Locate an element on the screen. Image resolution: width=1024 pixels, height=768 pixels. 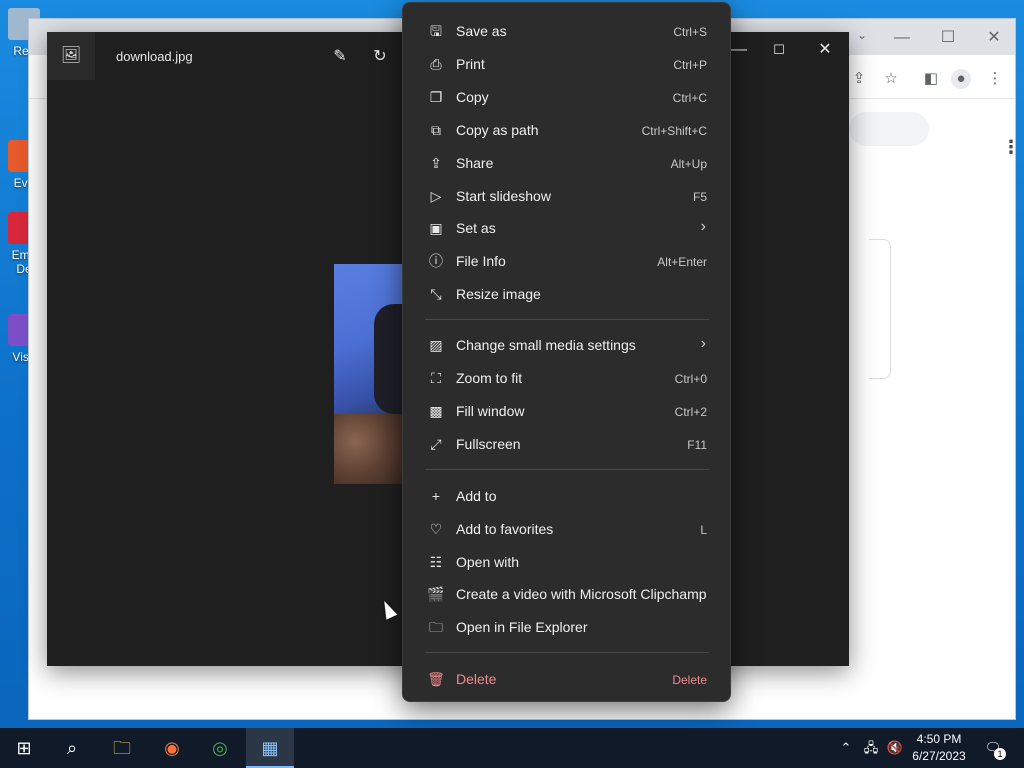
clock: 4:50 PM 6/27/2023 is located at coordinates (939, 748).